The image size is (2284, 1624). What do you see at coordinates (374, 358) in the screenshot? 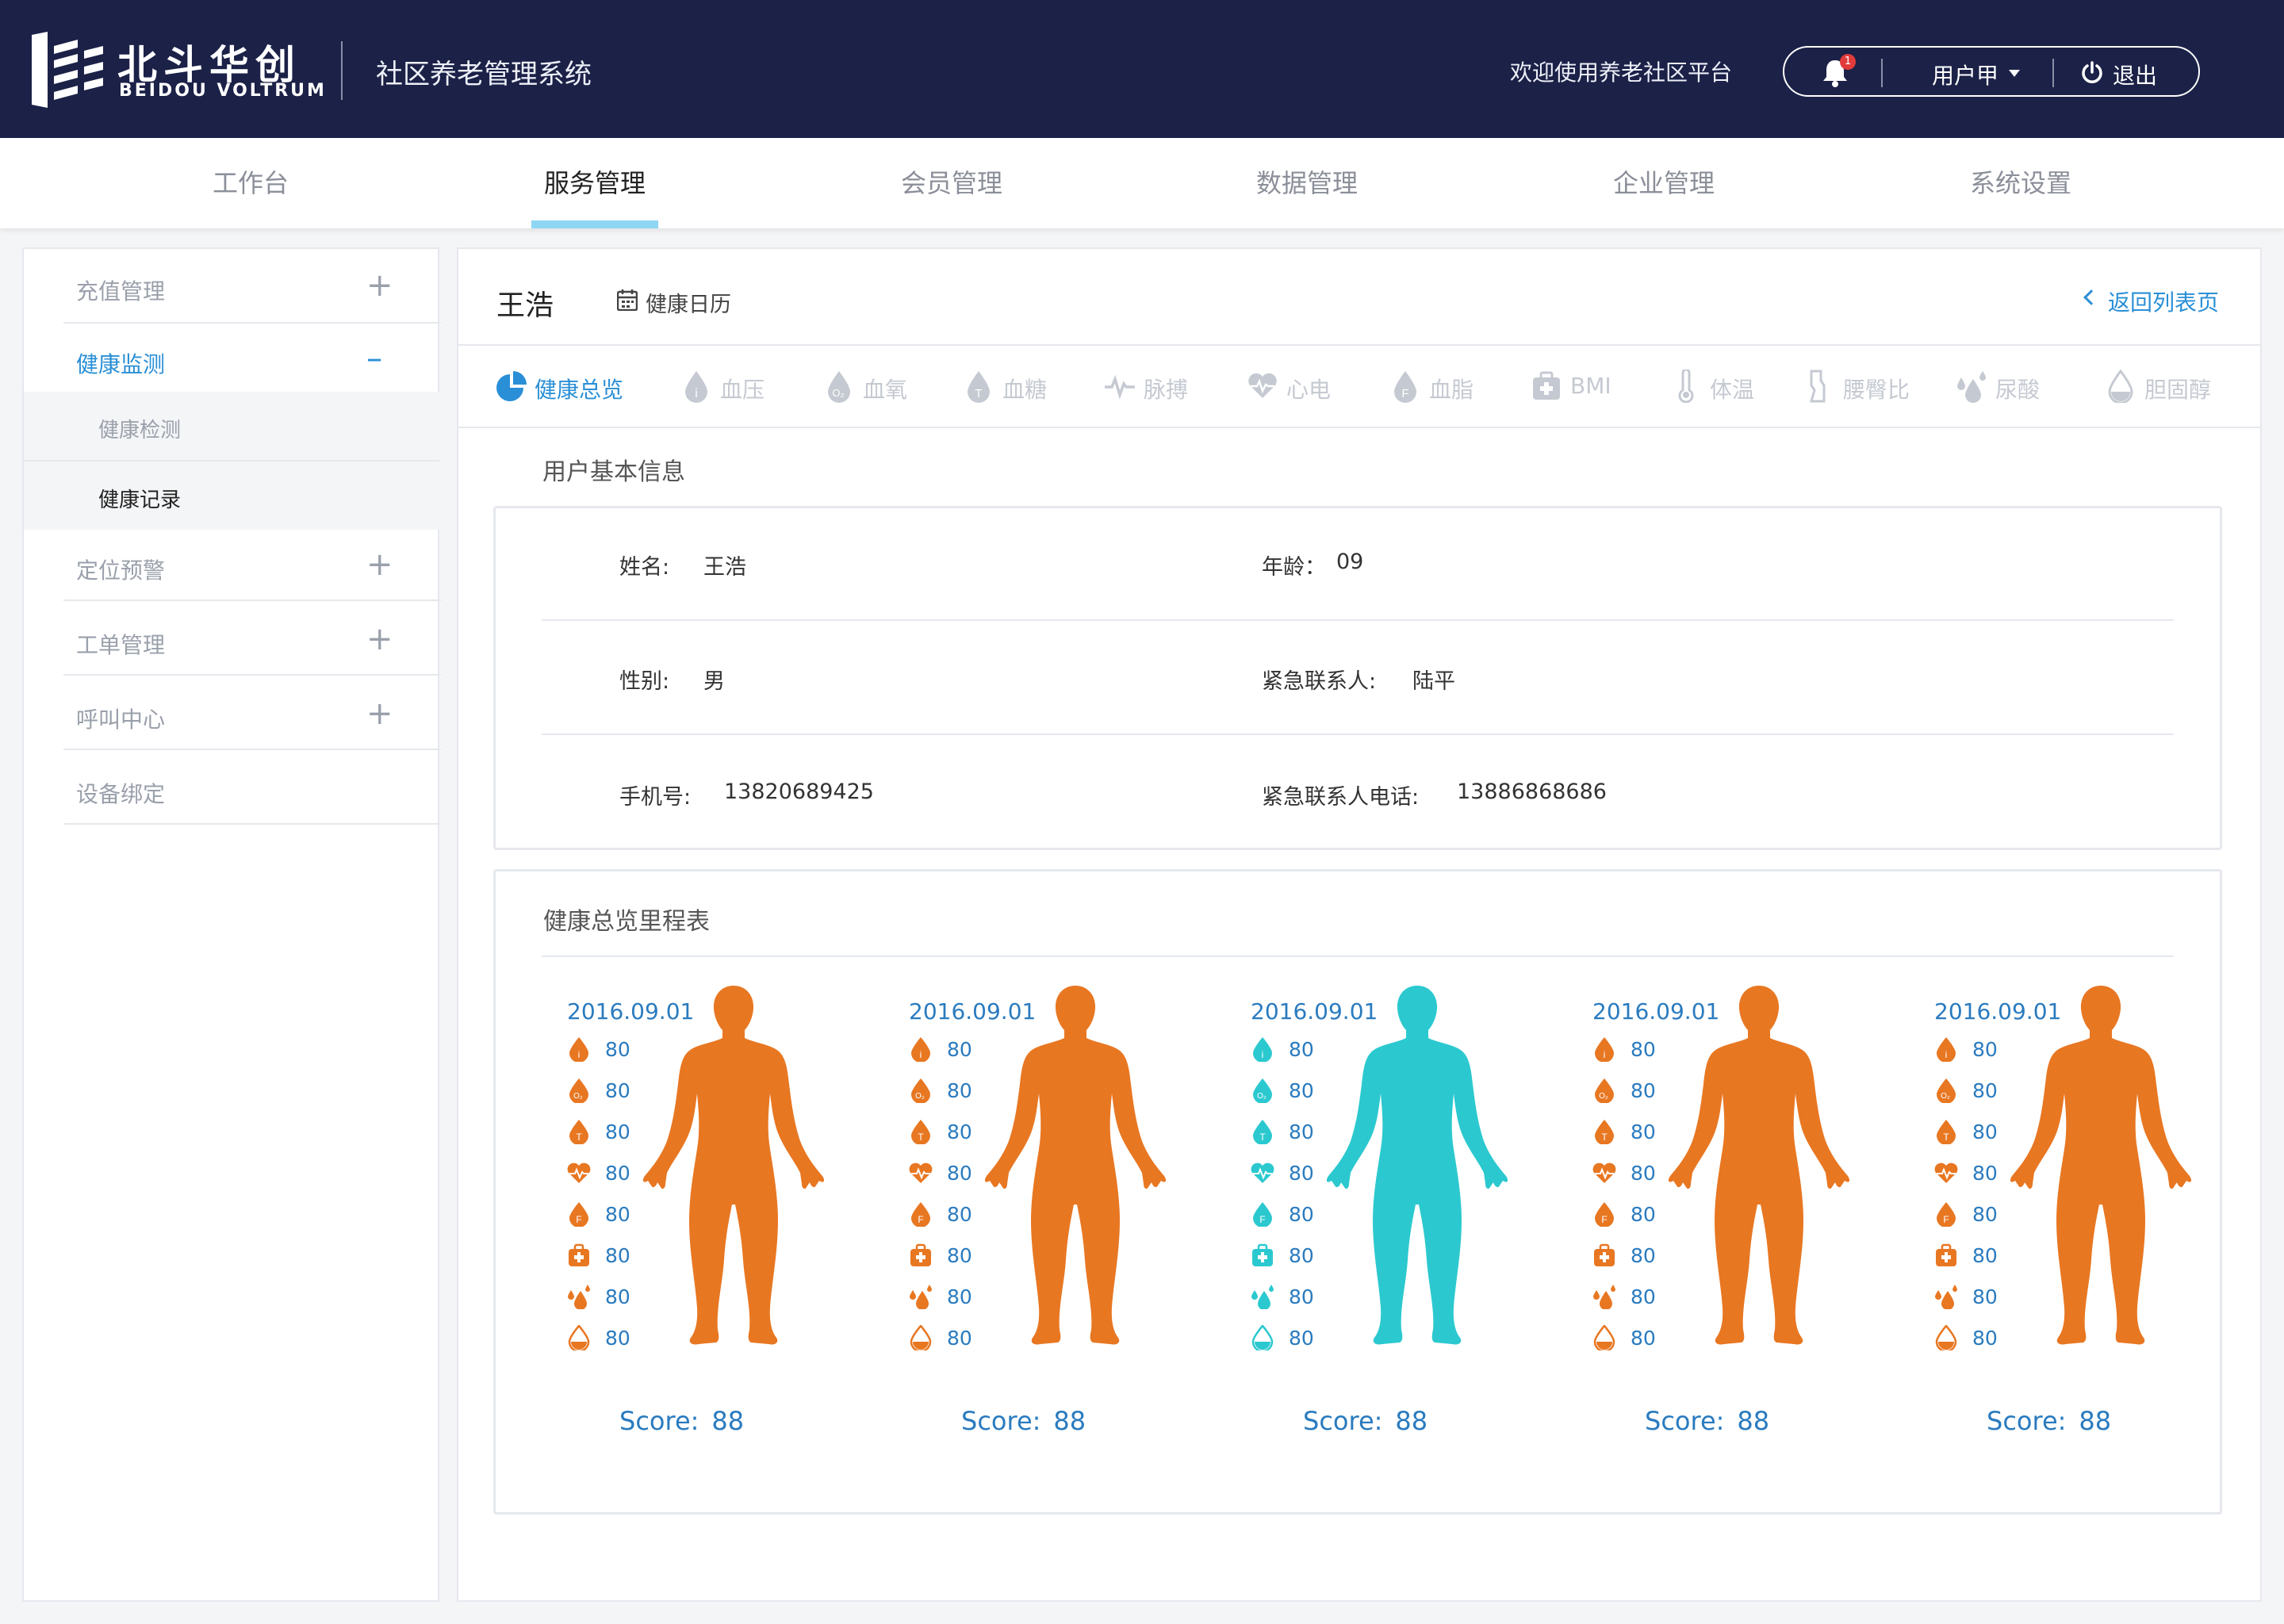
I see `collapse-icon: –` at bounding box center [374, 358].